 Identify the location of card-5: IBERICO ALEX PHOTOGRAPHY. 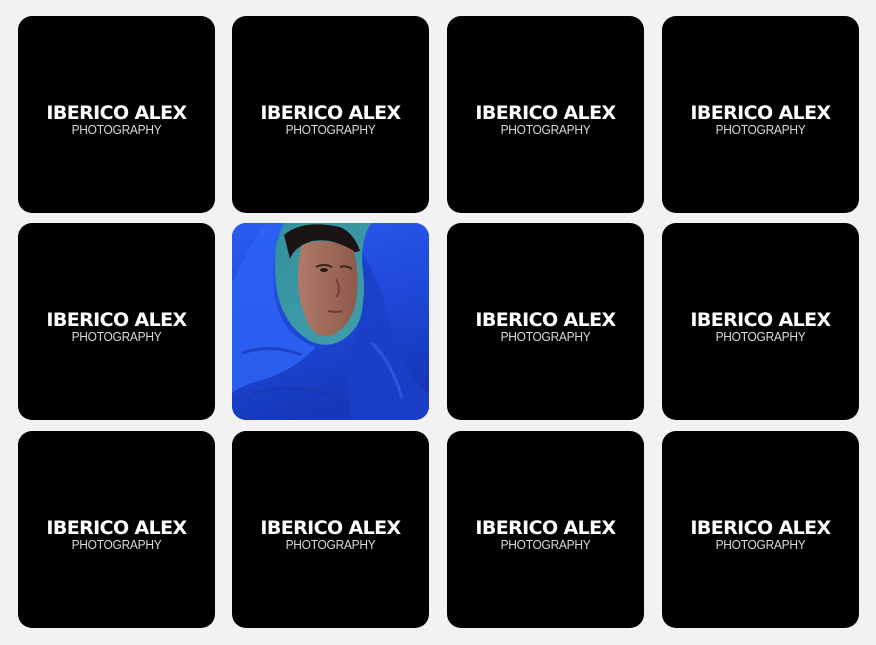
(116, 321).